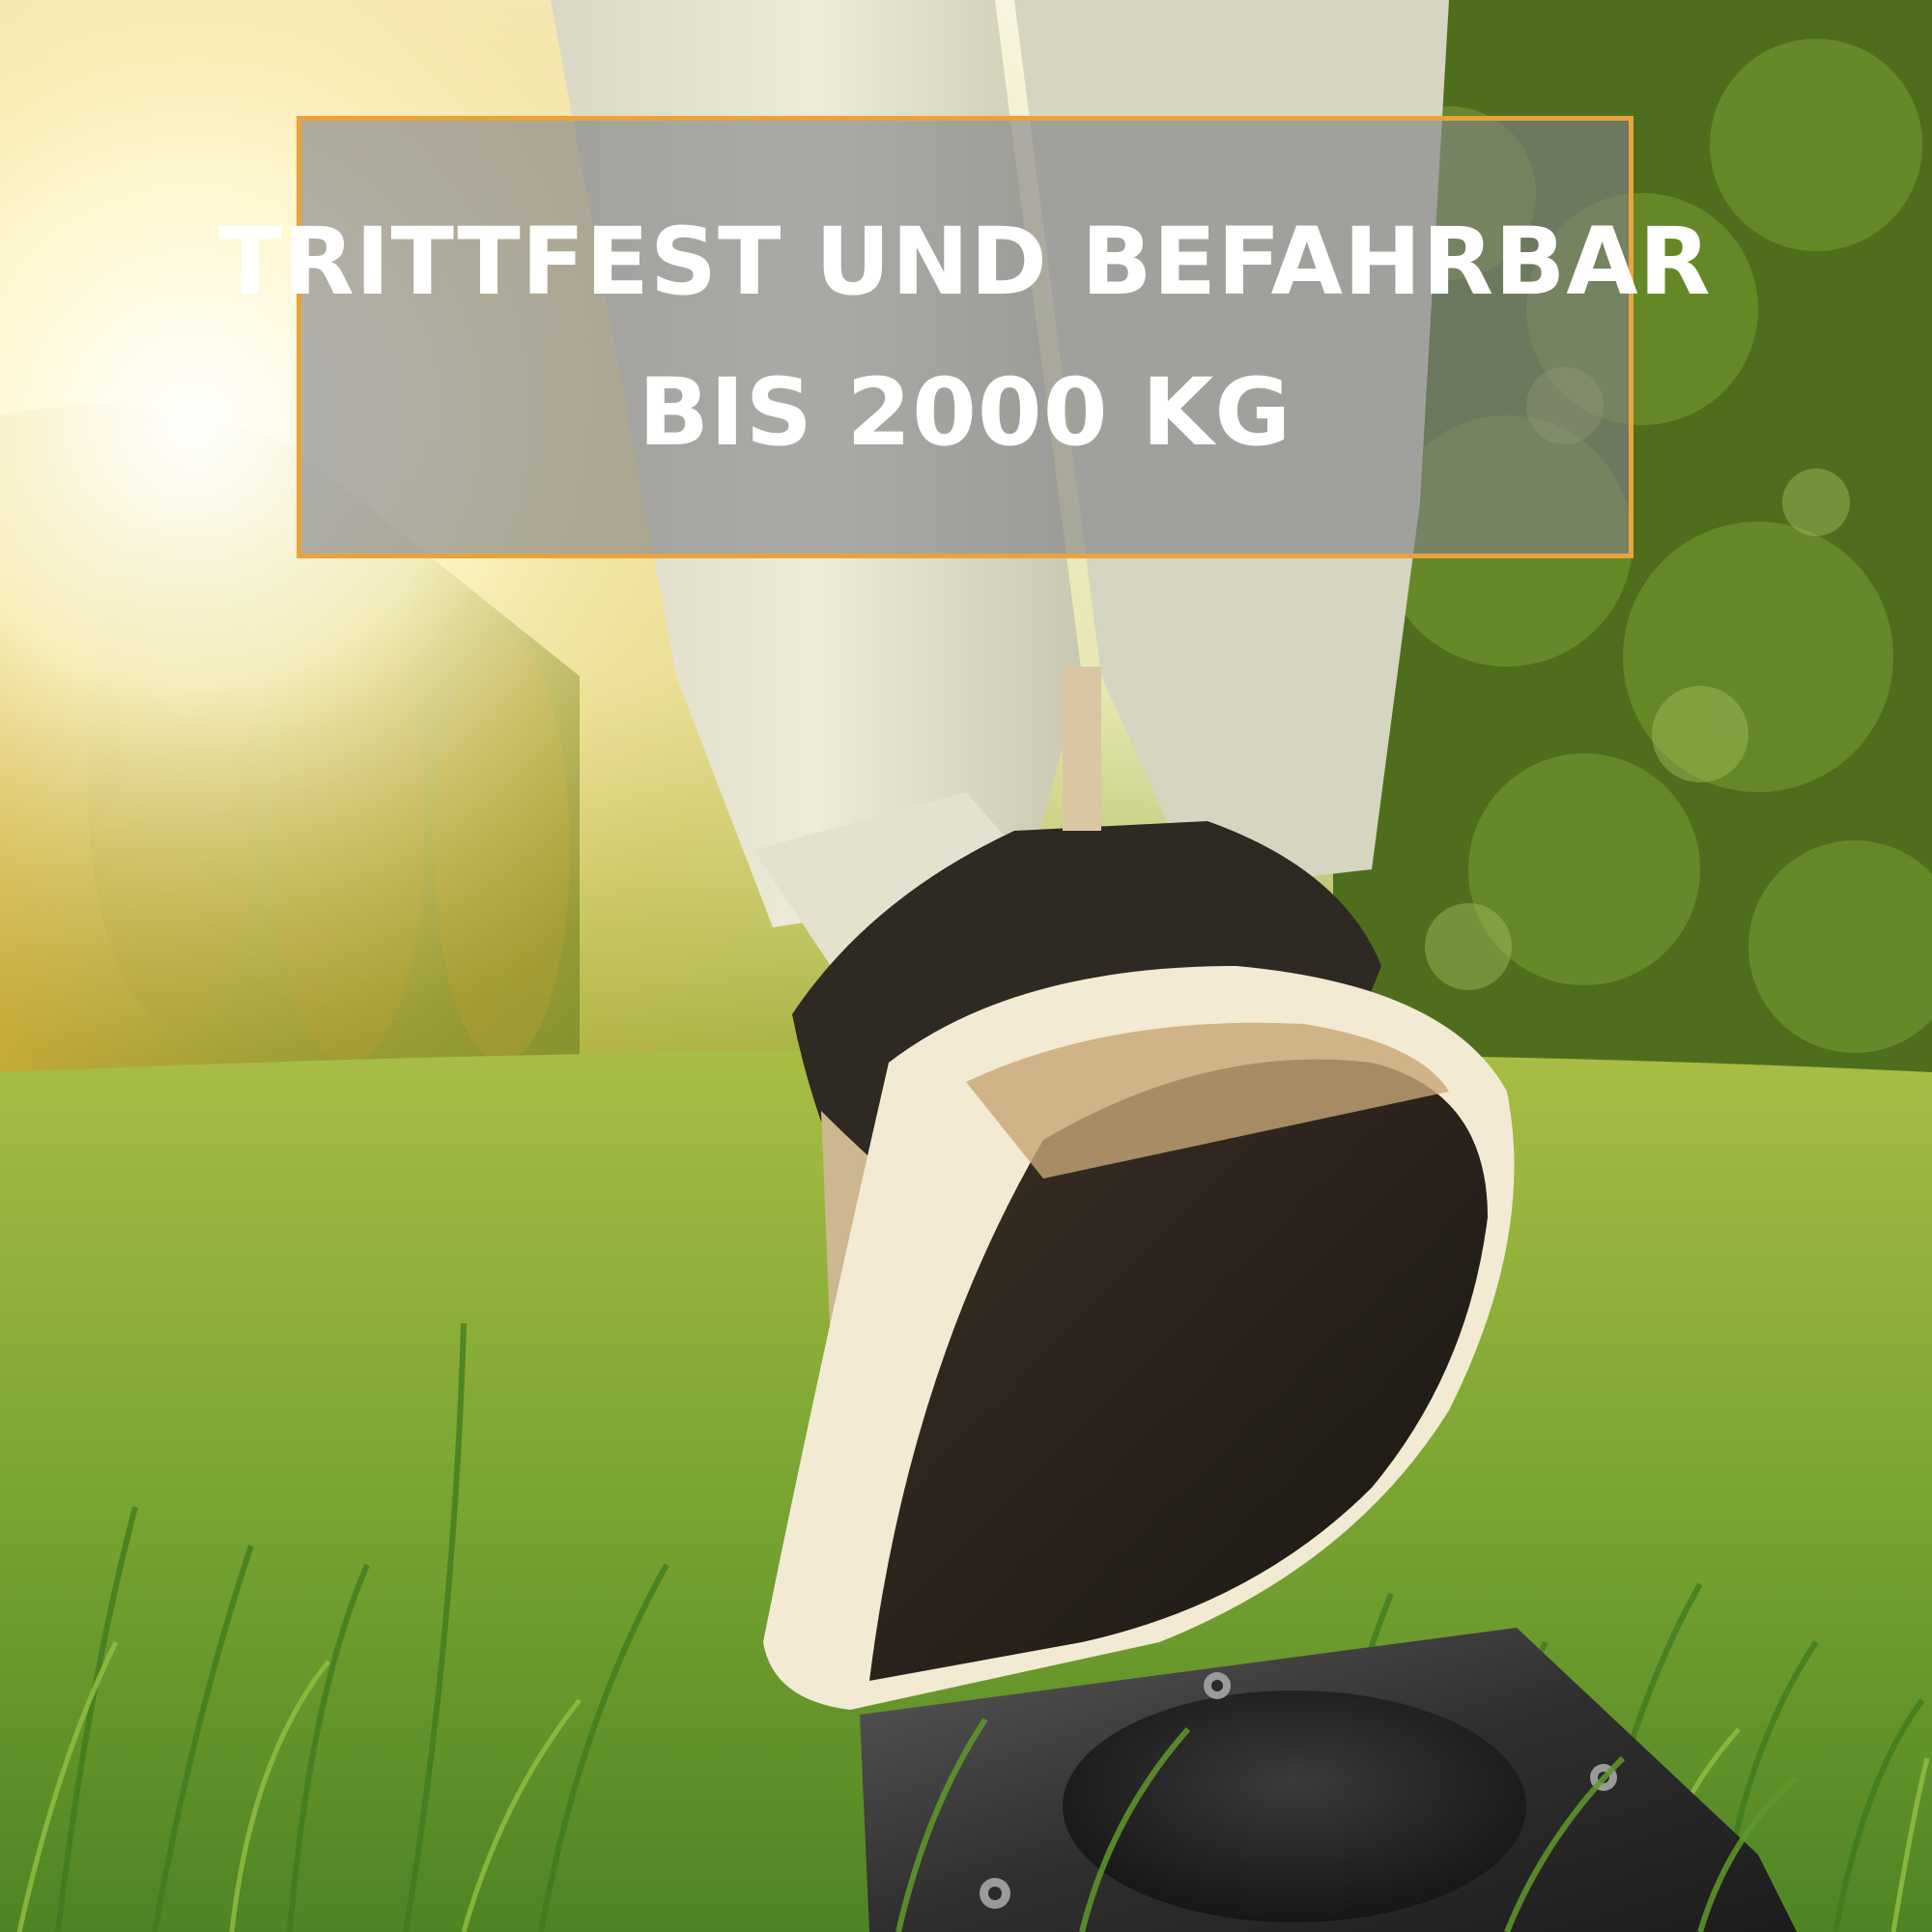 The height and width of the screenshot is (1932, 1932). I want to click on headline-line-1: TRITTFEST UND BEFAHRBAR, so click(965, 262).